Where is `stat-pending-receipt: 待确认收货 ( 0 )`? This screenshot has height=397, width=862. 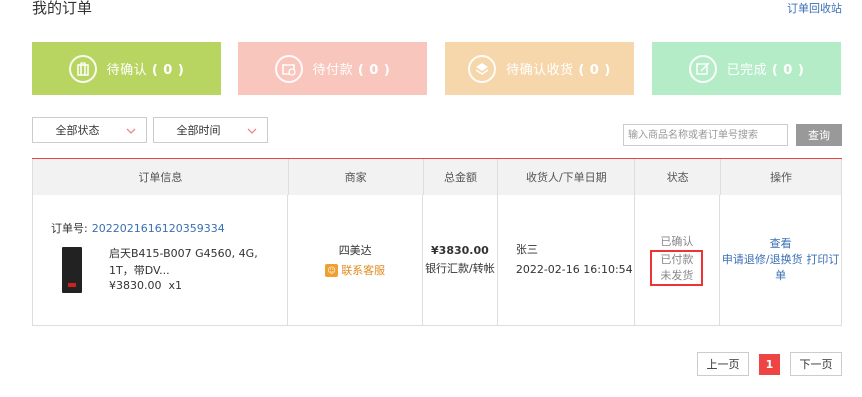 stat-pending-receipt: 待确认收货 ( 0 ) is located at coordinates (539, 68).